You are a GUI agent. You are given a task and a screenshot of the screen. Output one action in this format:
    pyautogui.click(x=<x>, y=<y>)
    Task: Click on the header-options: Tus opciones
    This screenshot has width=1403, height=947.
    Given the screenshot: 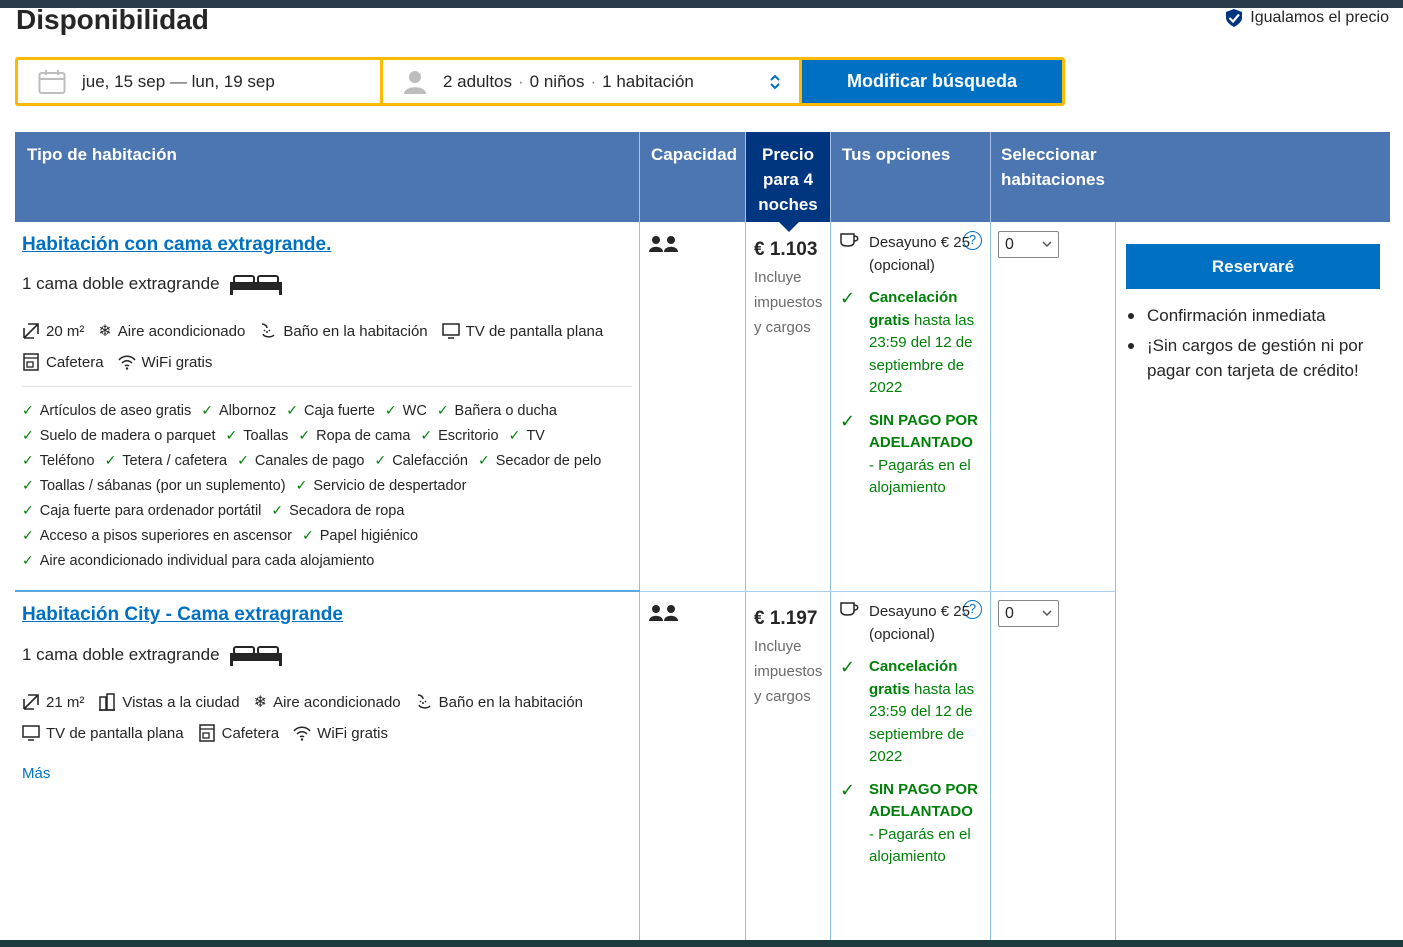 What is the action you would take?
    pyautogui.click(x=910, y=177)
    